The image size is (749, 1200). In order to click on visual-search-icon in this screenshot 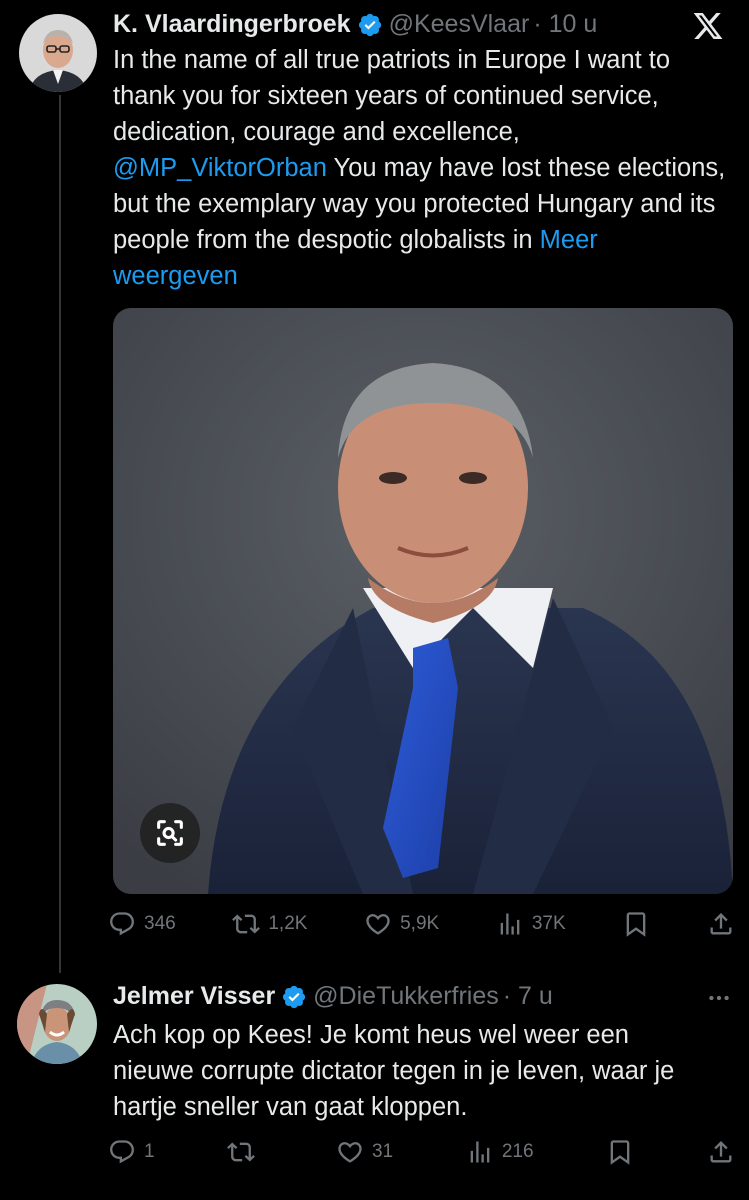, I will do `click(170, 833)`.